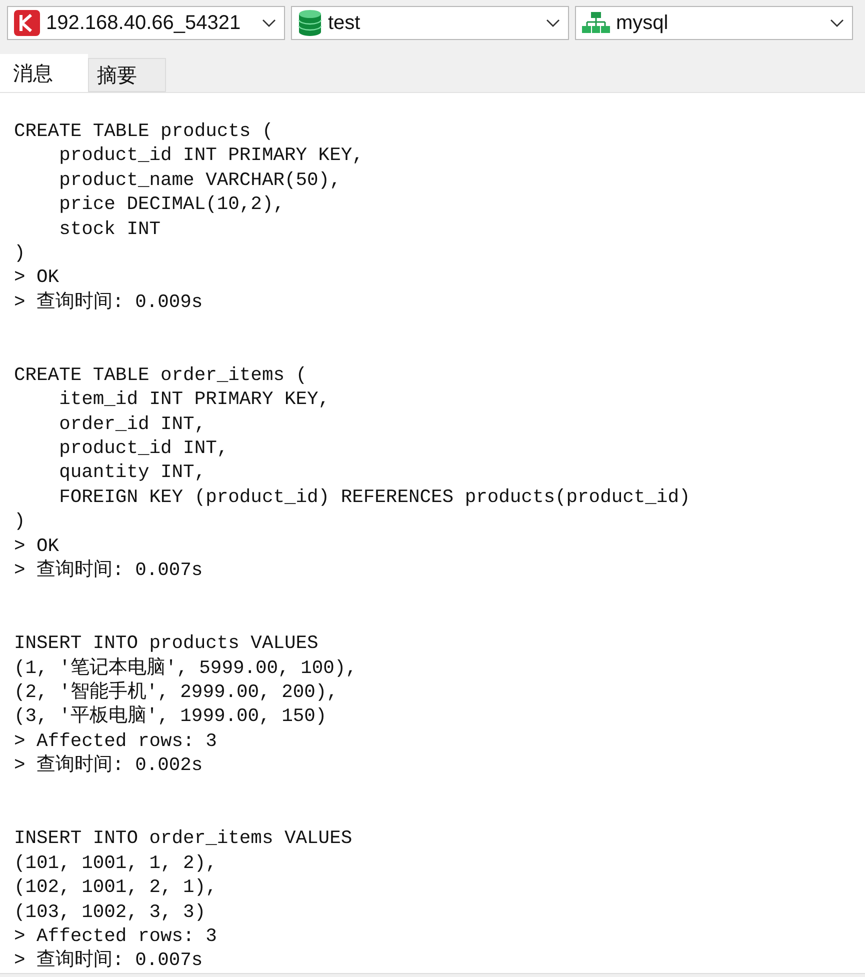  What do you see at coordinates (430, 23) in the screenshot?
I see `dropdown: test` at bounding box center [430, 23].